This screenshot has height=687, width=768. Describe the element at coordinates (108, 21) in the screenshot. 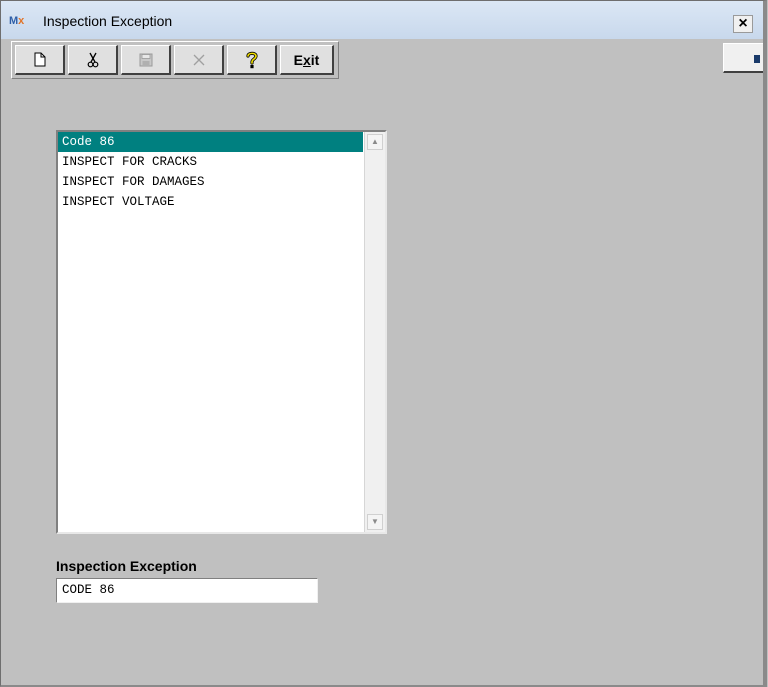

I see `window-title: Inspection Exception` at that location.